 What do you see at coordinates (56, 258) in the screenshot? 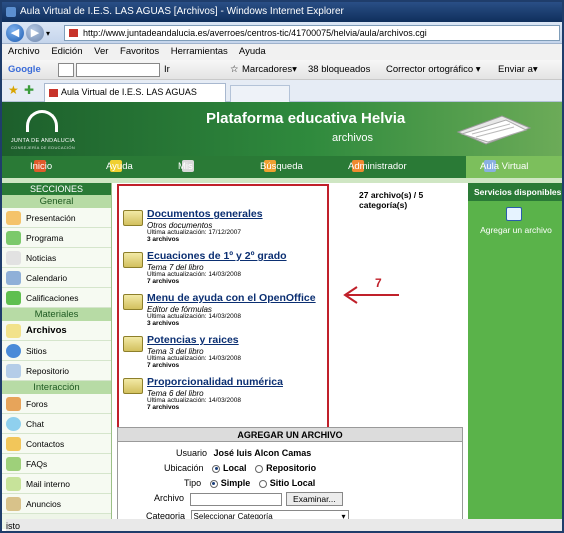
I see `sidebar-item-noticias: Noticias` at bounding box center [56, 258].